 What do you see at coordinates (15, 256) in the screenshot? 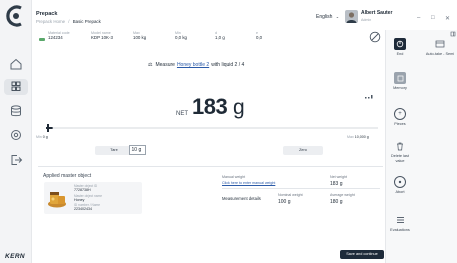
I see `brand-logo: KERN` at bounding box center [15, 256].